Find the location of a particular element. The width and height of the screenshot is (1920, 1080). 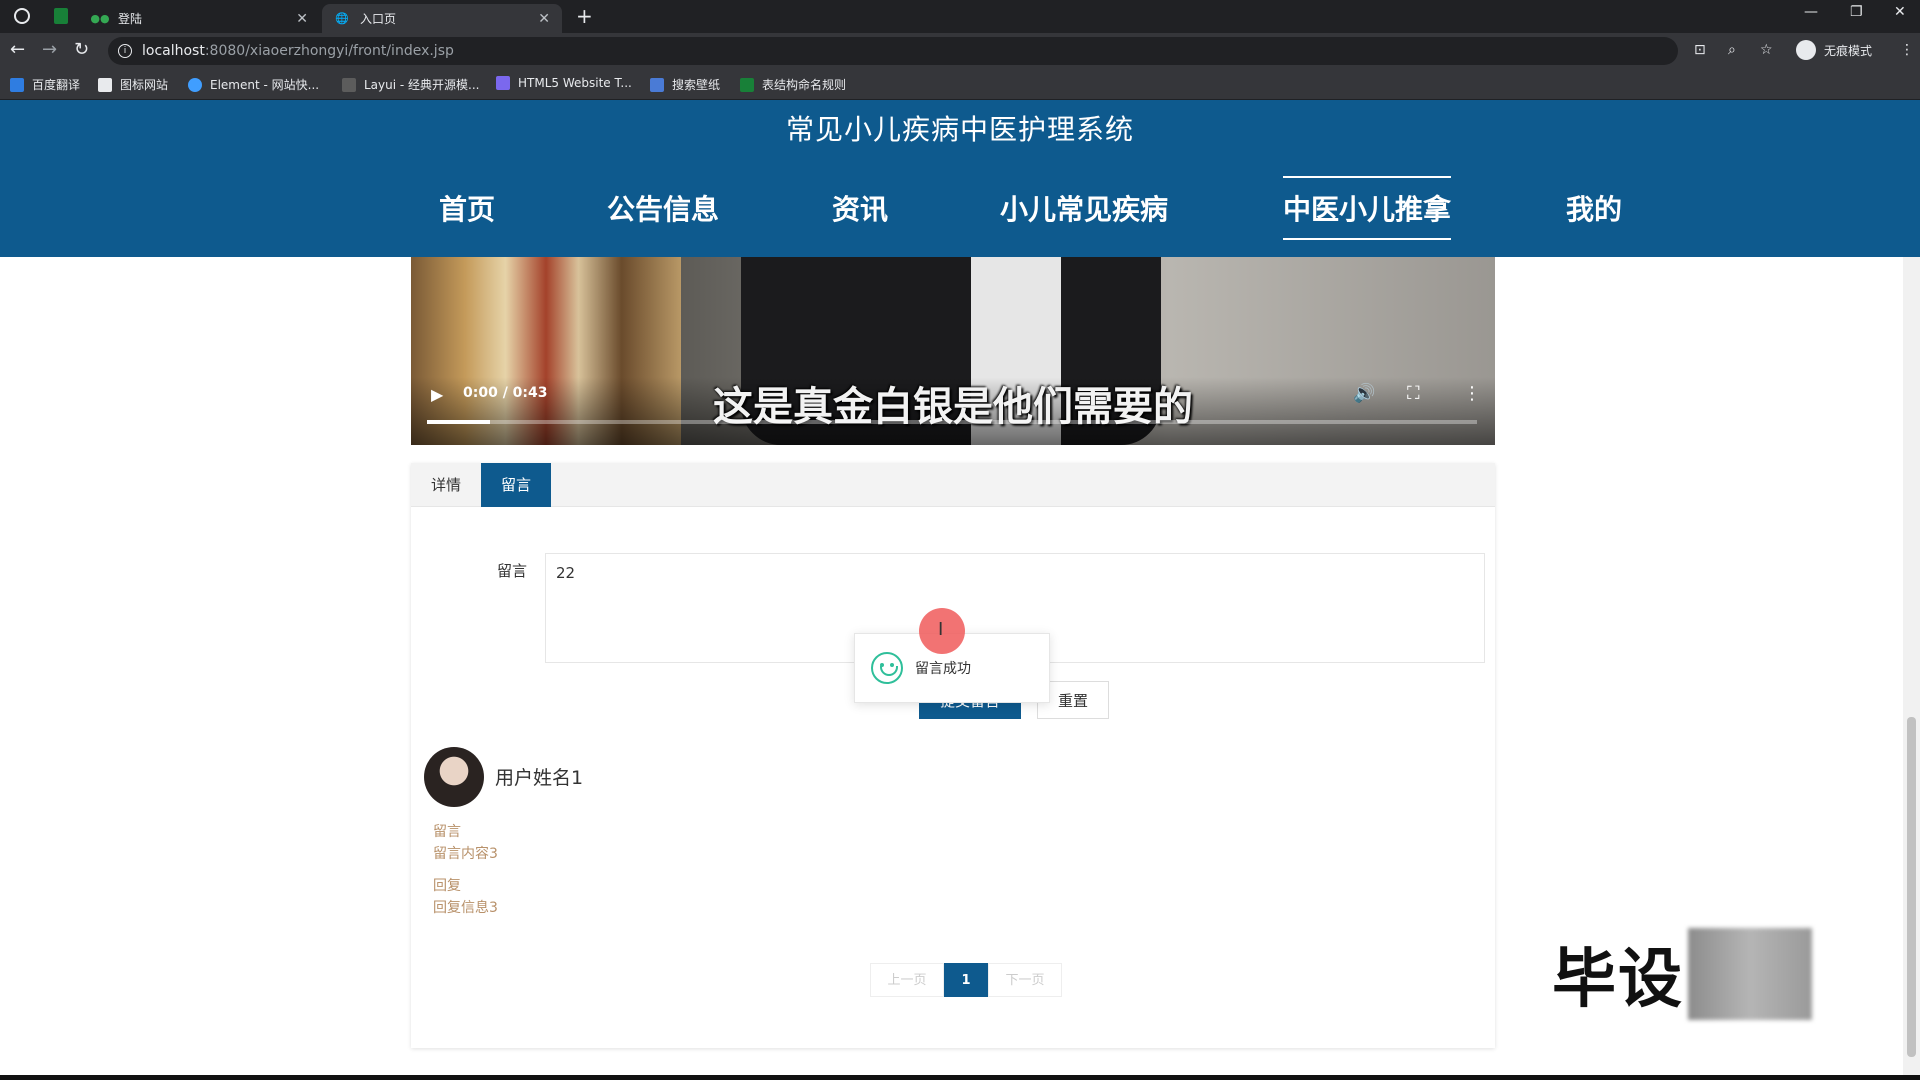

tab-title: 入口页 is located at coordinates (378, 19).